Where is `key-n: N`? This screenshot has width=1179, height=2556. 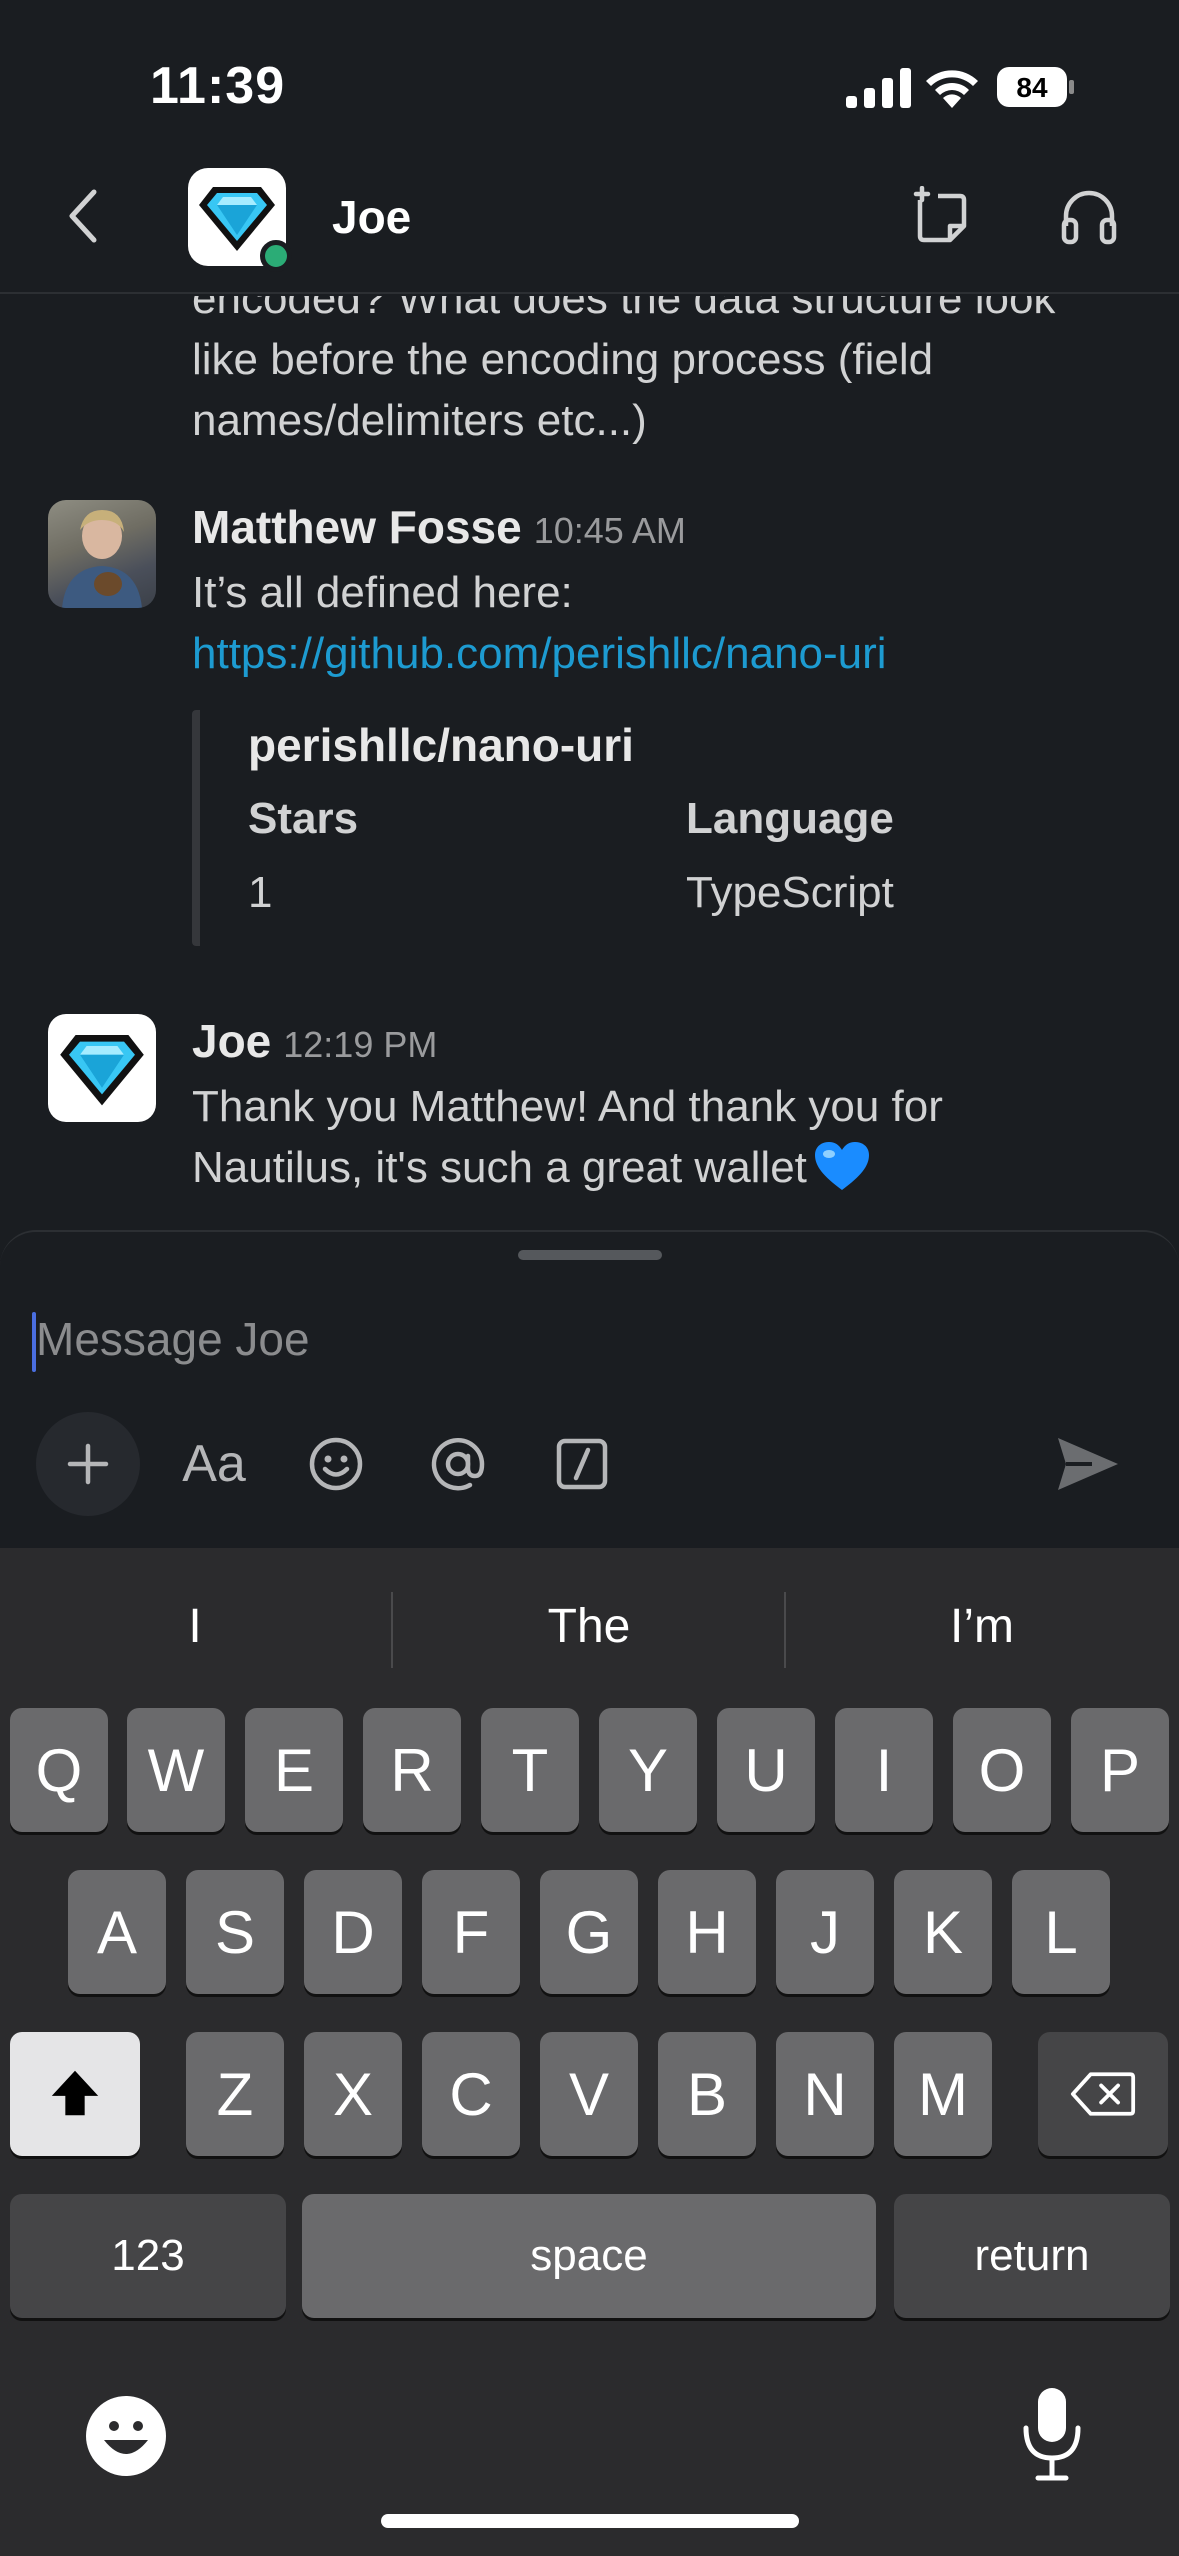 key-n: N is located at coordinates (825, 2094).